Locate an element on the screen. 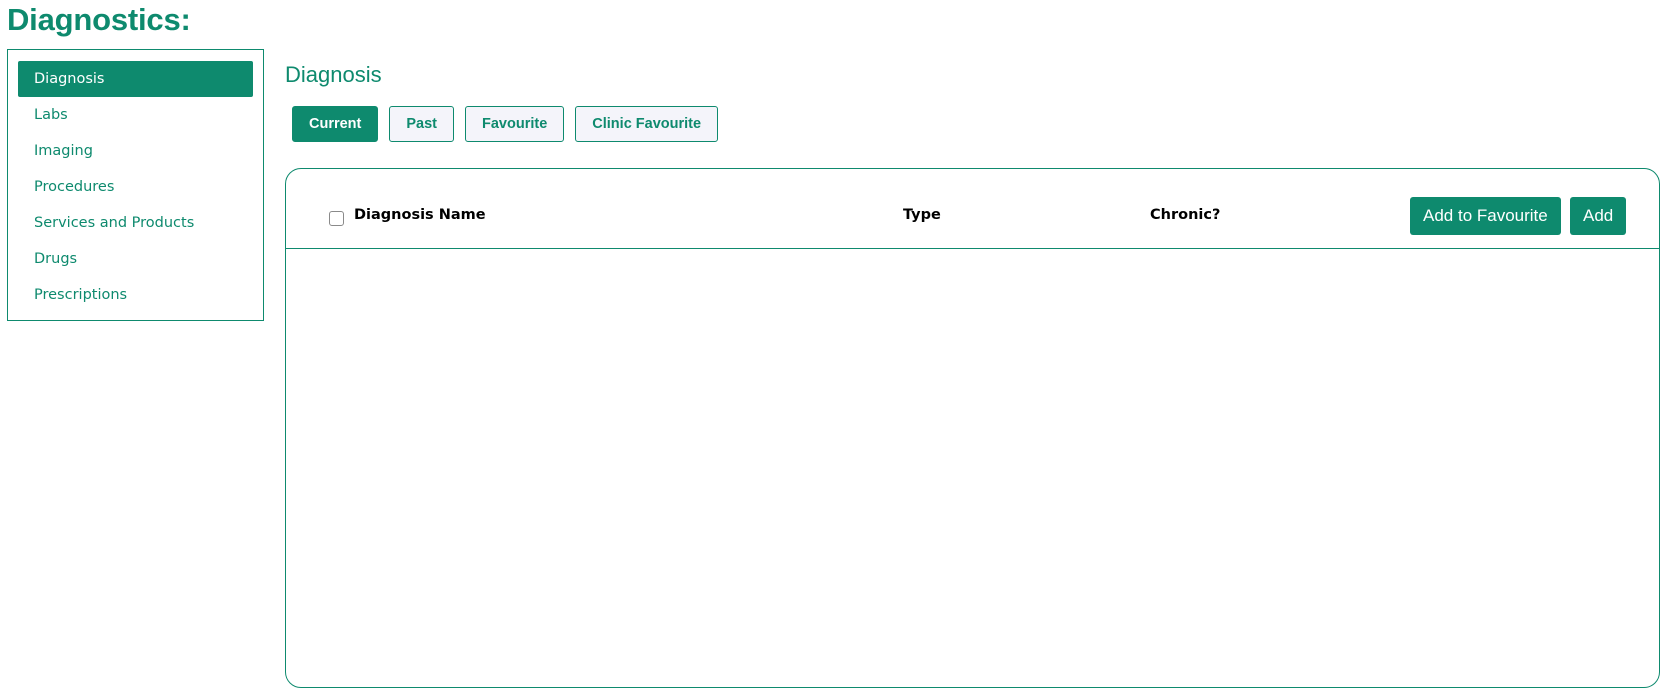 This screenshot has width=1671, height=688. page-title: Diagnostics: is located at coordinates (99, 19).